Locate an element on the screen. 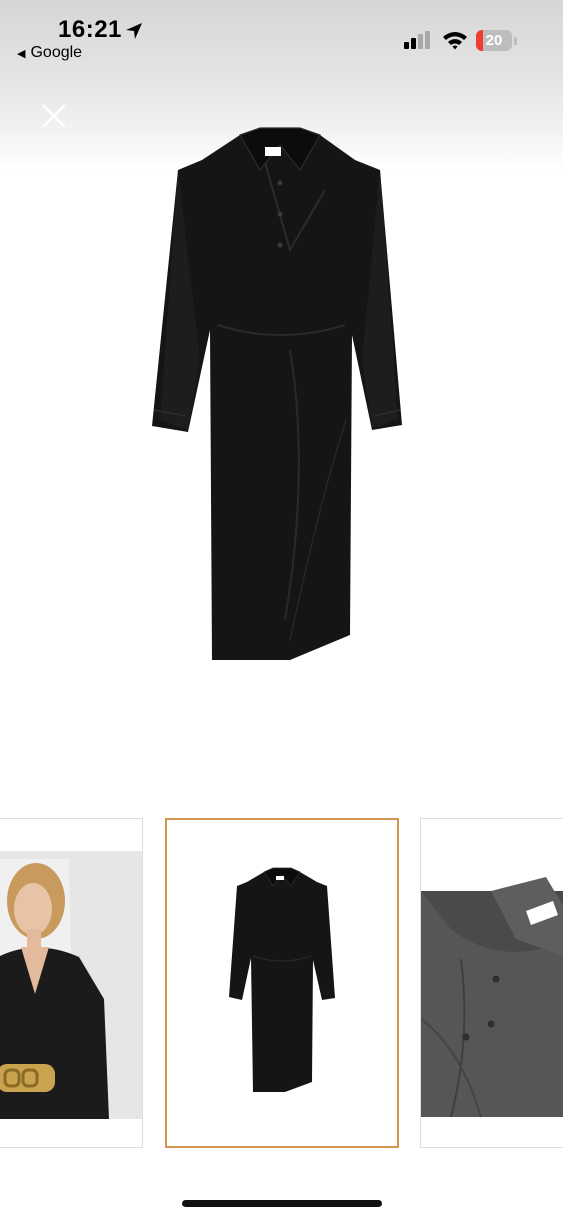  battery-body: 20 is located at coordinates (494, 40).